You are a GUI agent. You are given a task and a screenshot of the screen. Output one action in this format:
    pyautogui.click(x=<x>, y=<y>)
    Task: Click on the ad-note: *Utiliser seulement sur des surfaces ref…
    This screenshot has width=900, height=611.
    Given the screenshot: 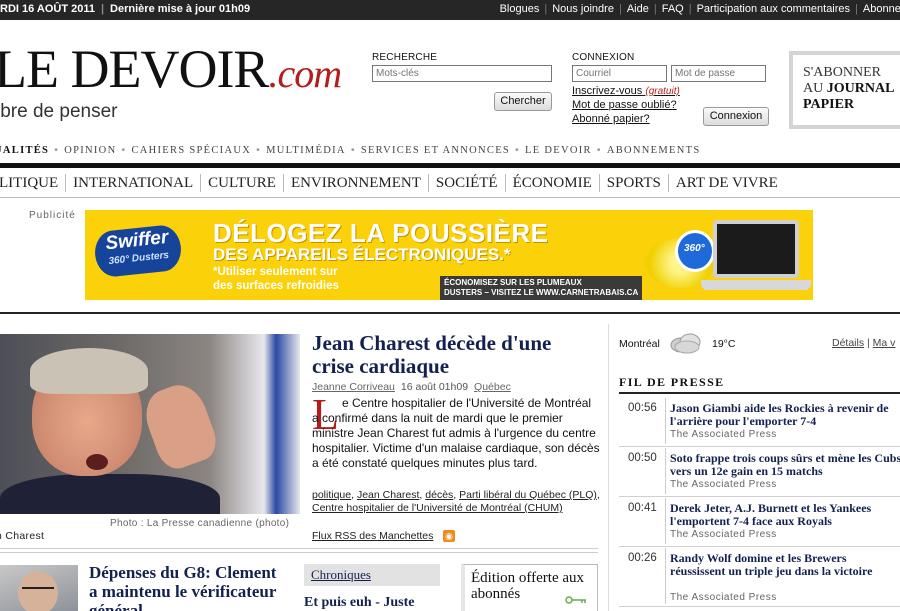 What is the action you would take?
    pyautogui.click(x=276, y=279)
    